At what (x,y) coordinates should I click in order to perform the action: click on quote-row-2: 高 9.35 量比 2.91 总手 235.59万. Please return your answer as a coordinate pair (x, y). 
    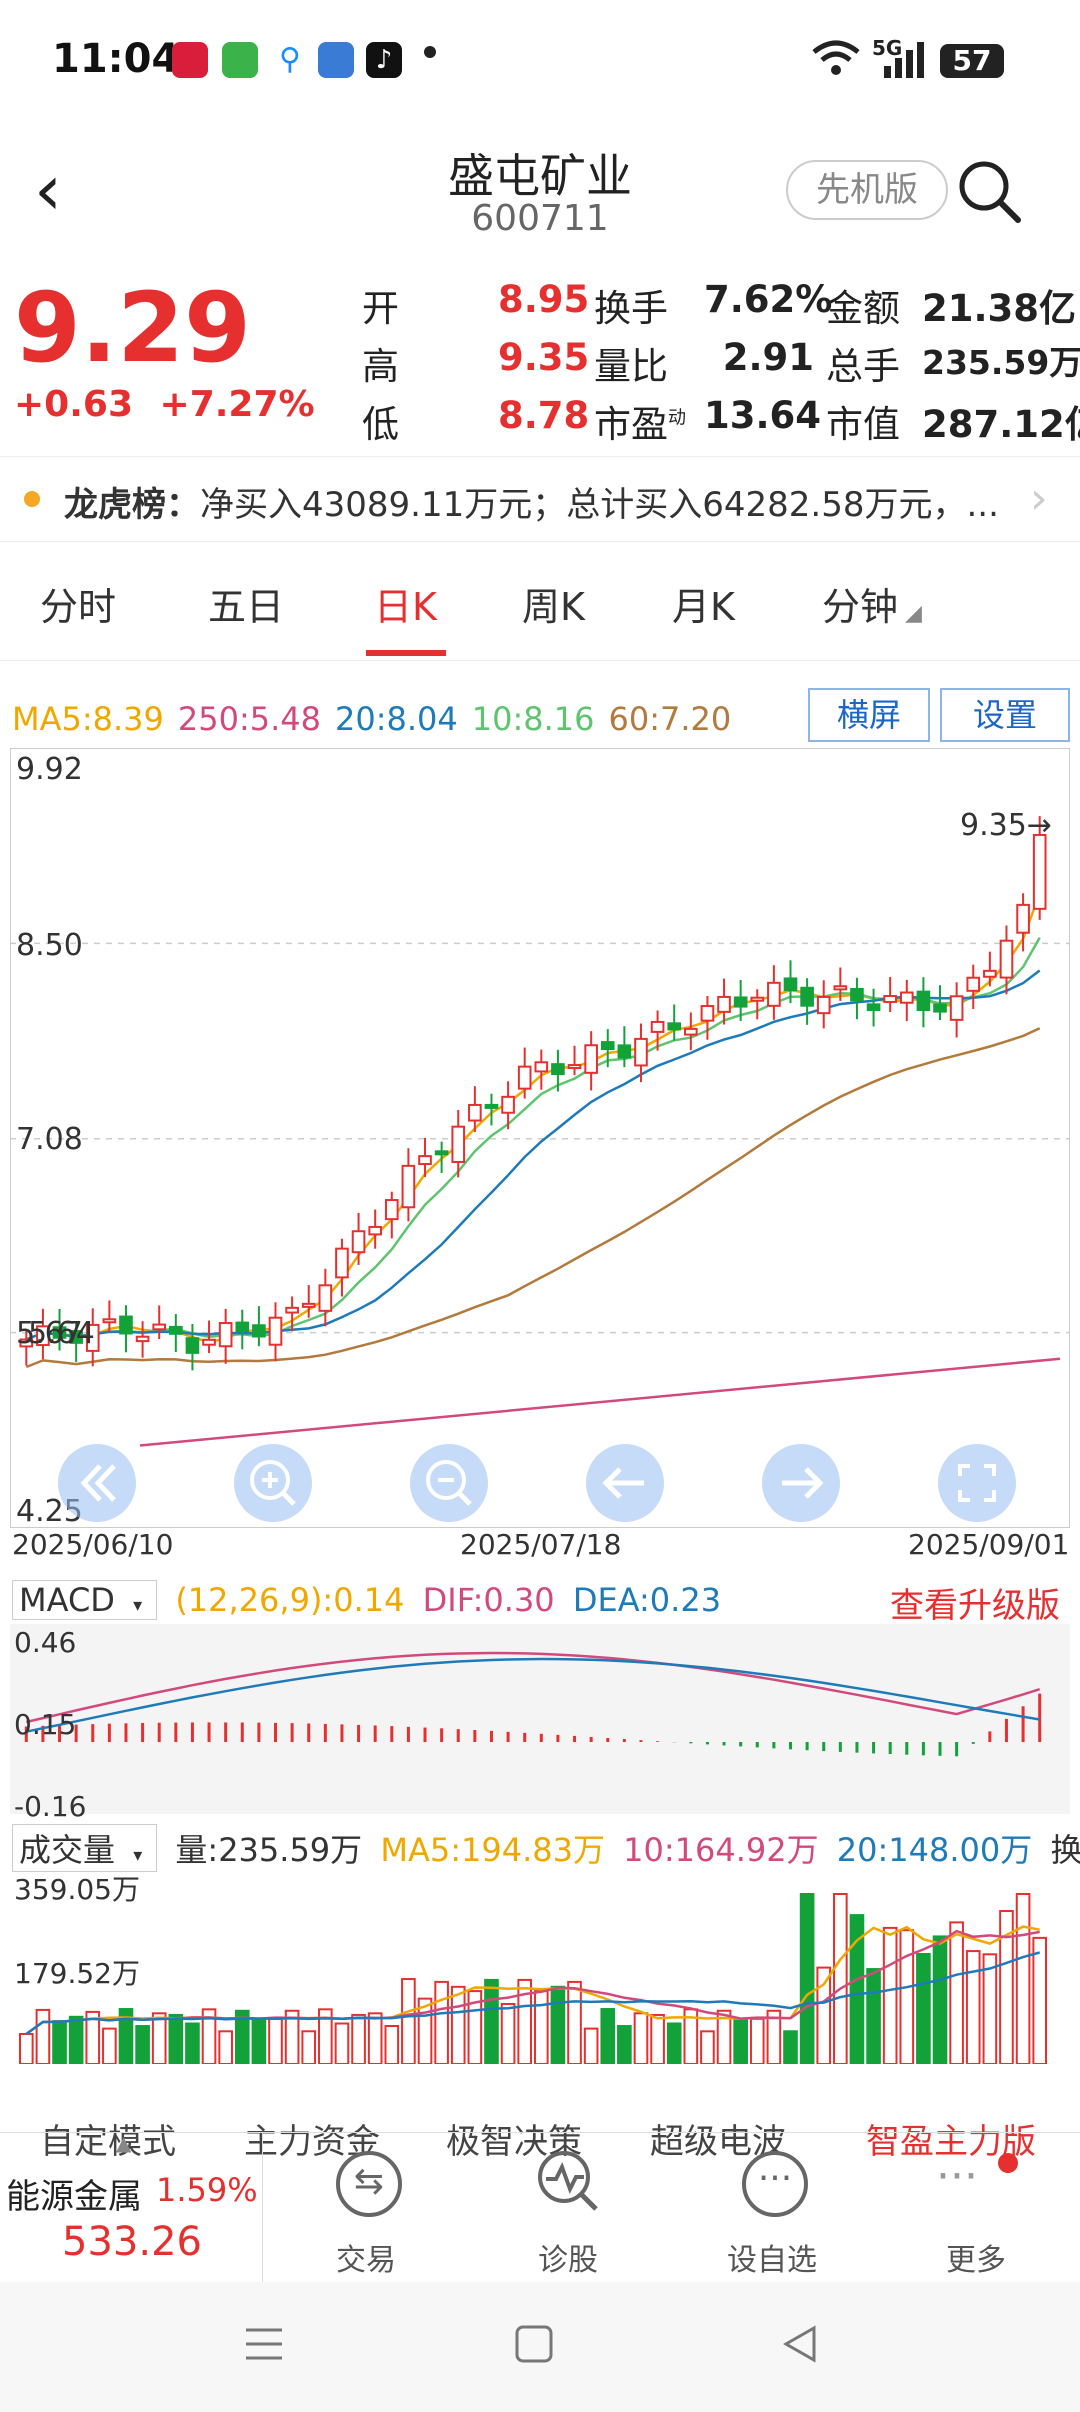
    Looking at the image, I should click on (721, 364).